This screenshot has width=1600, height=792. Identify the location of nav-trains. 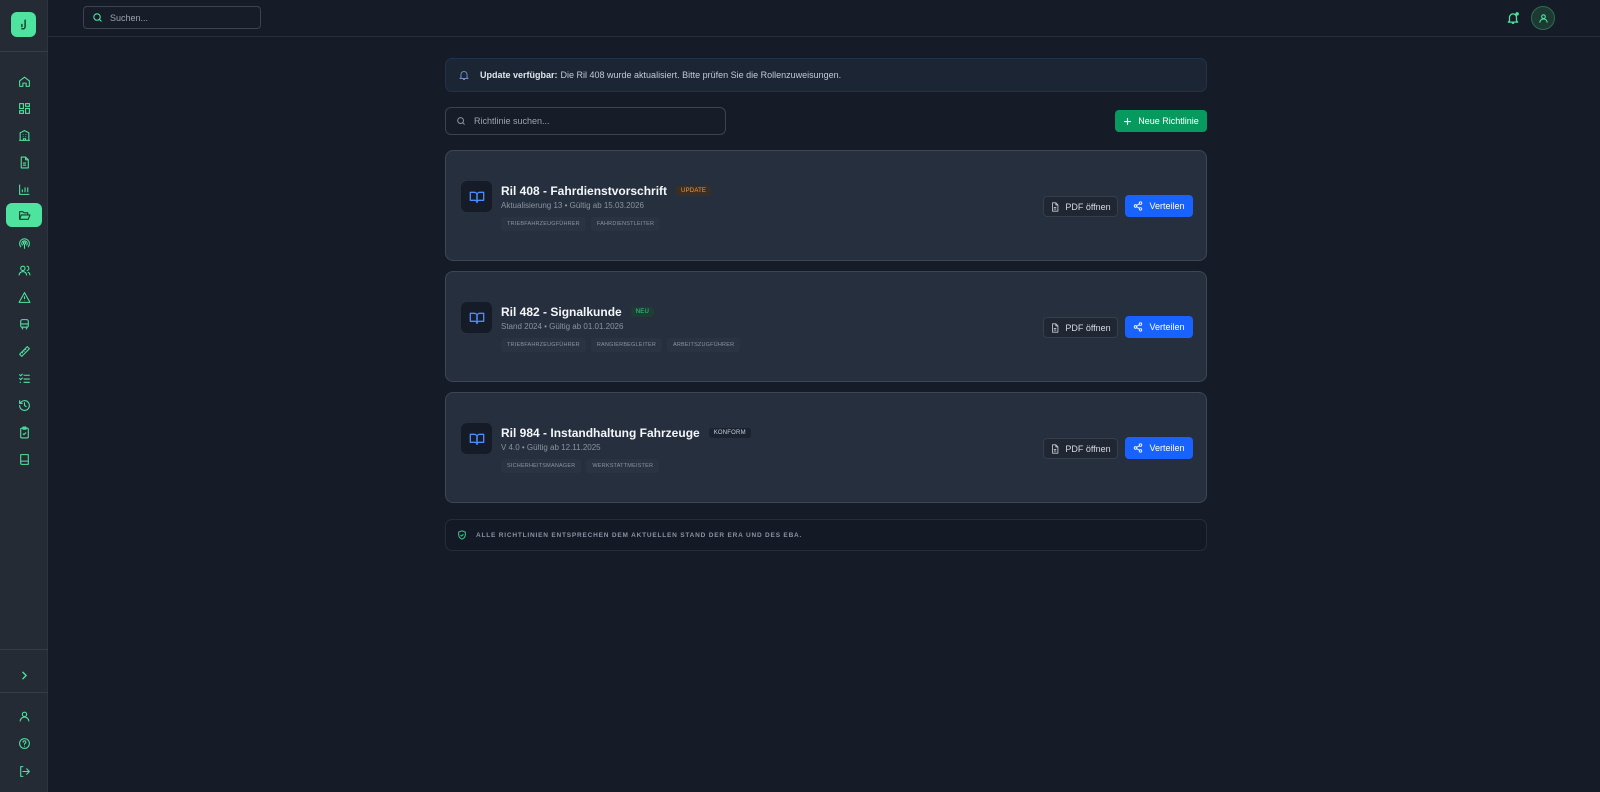
(24, 324).